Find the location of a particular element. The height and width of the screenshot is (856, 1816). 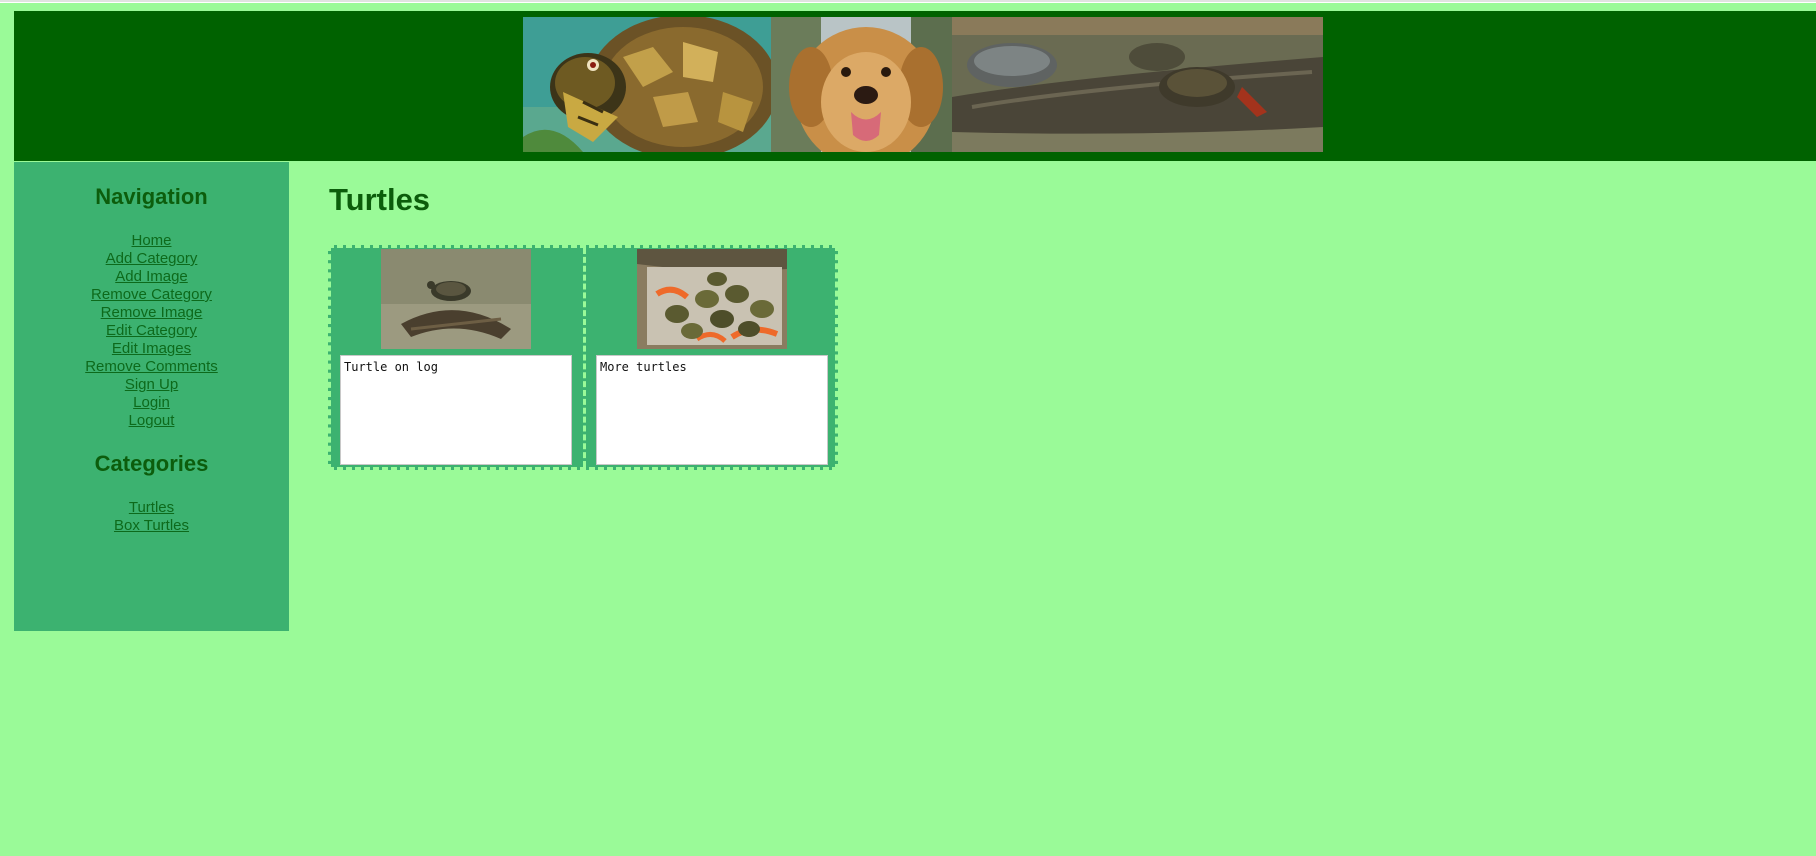

navigation-heading: Navigation is located at coordinates (151, 196).